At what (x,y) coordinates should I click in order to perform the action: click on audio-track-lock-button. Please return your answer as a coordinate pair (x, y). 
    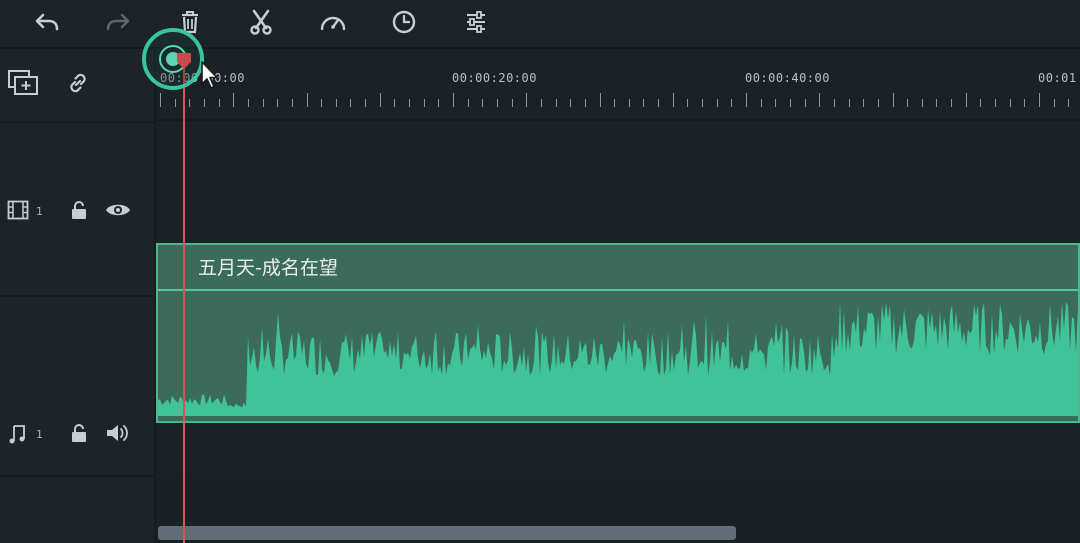
    Looking at the image, I should click on (79, 433).